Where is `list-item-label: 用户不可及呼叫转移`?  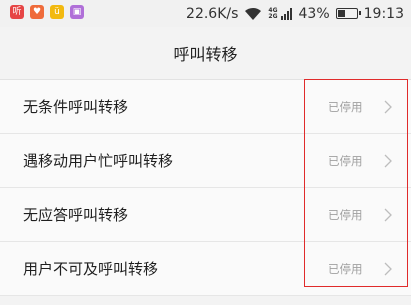 list-item-label: 用户不可及呼叫转移 is located at coordinates (91, 269).